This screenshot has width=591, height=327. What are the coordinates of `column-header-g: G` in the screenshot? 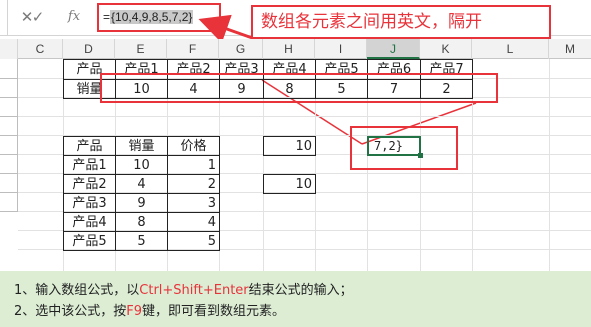 It's located at (241, 49).